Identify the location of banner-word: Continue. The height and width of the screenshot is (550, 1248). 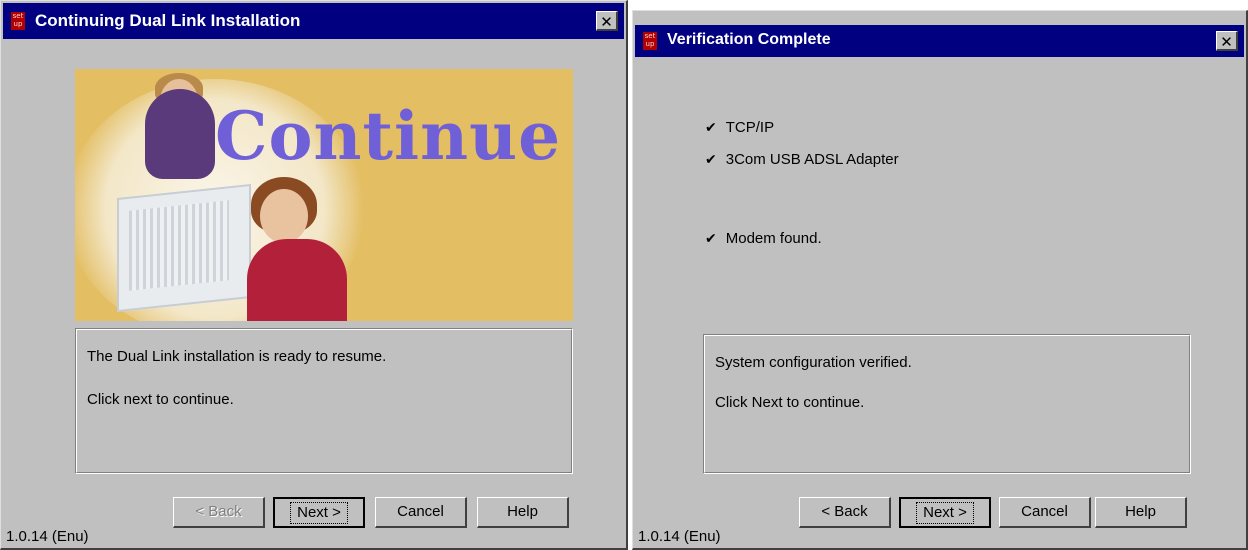
(388, 136).